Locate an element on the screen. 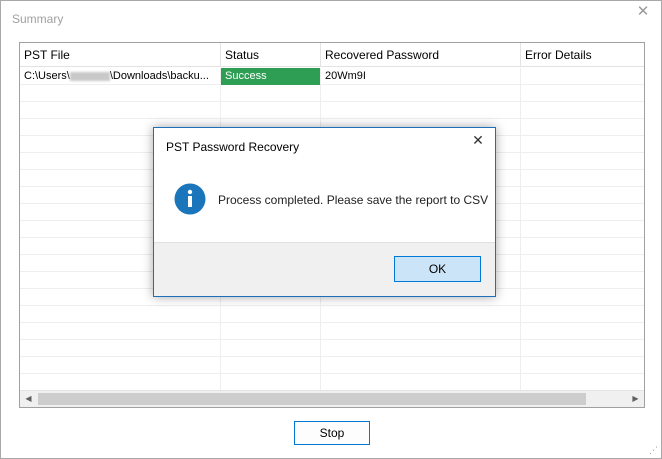  ok-button: OK is located at coordinates (437, 269).